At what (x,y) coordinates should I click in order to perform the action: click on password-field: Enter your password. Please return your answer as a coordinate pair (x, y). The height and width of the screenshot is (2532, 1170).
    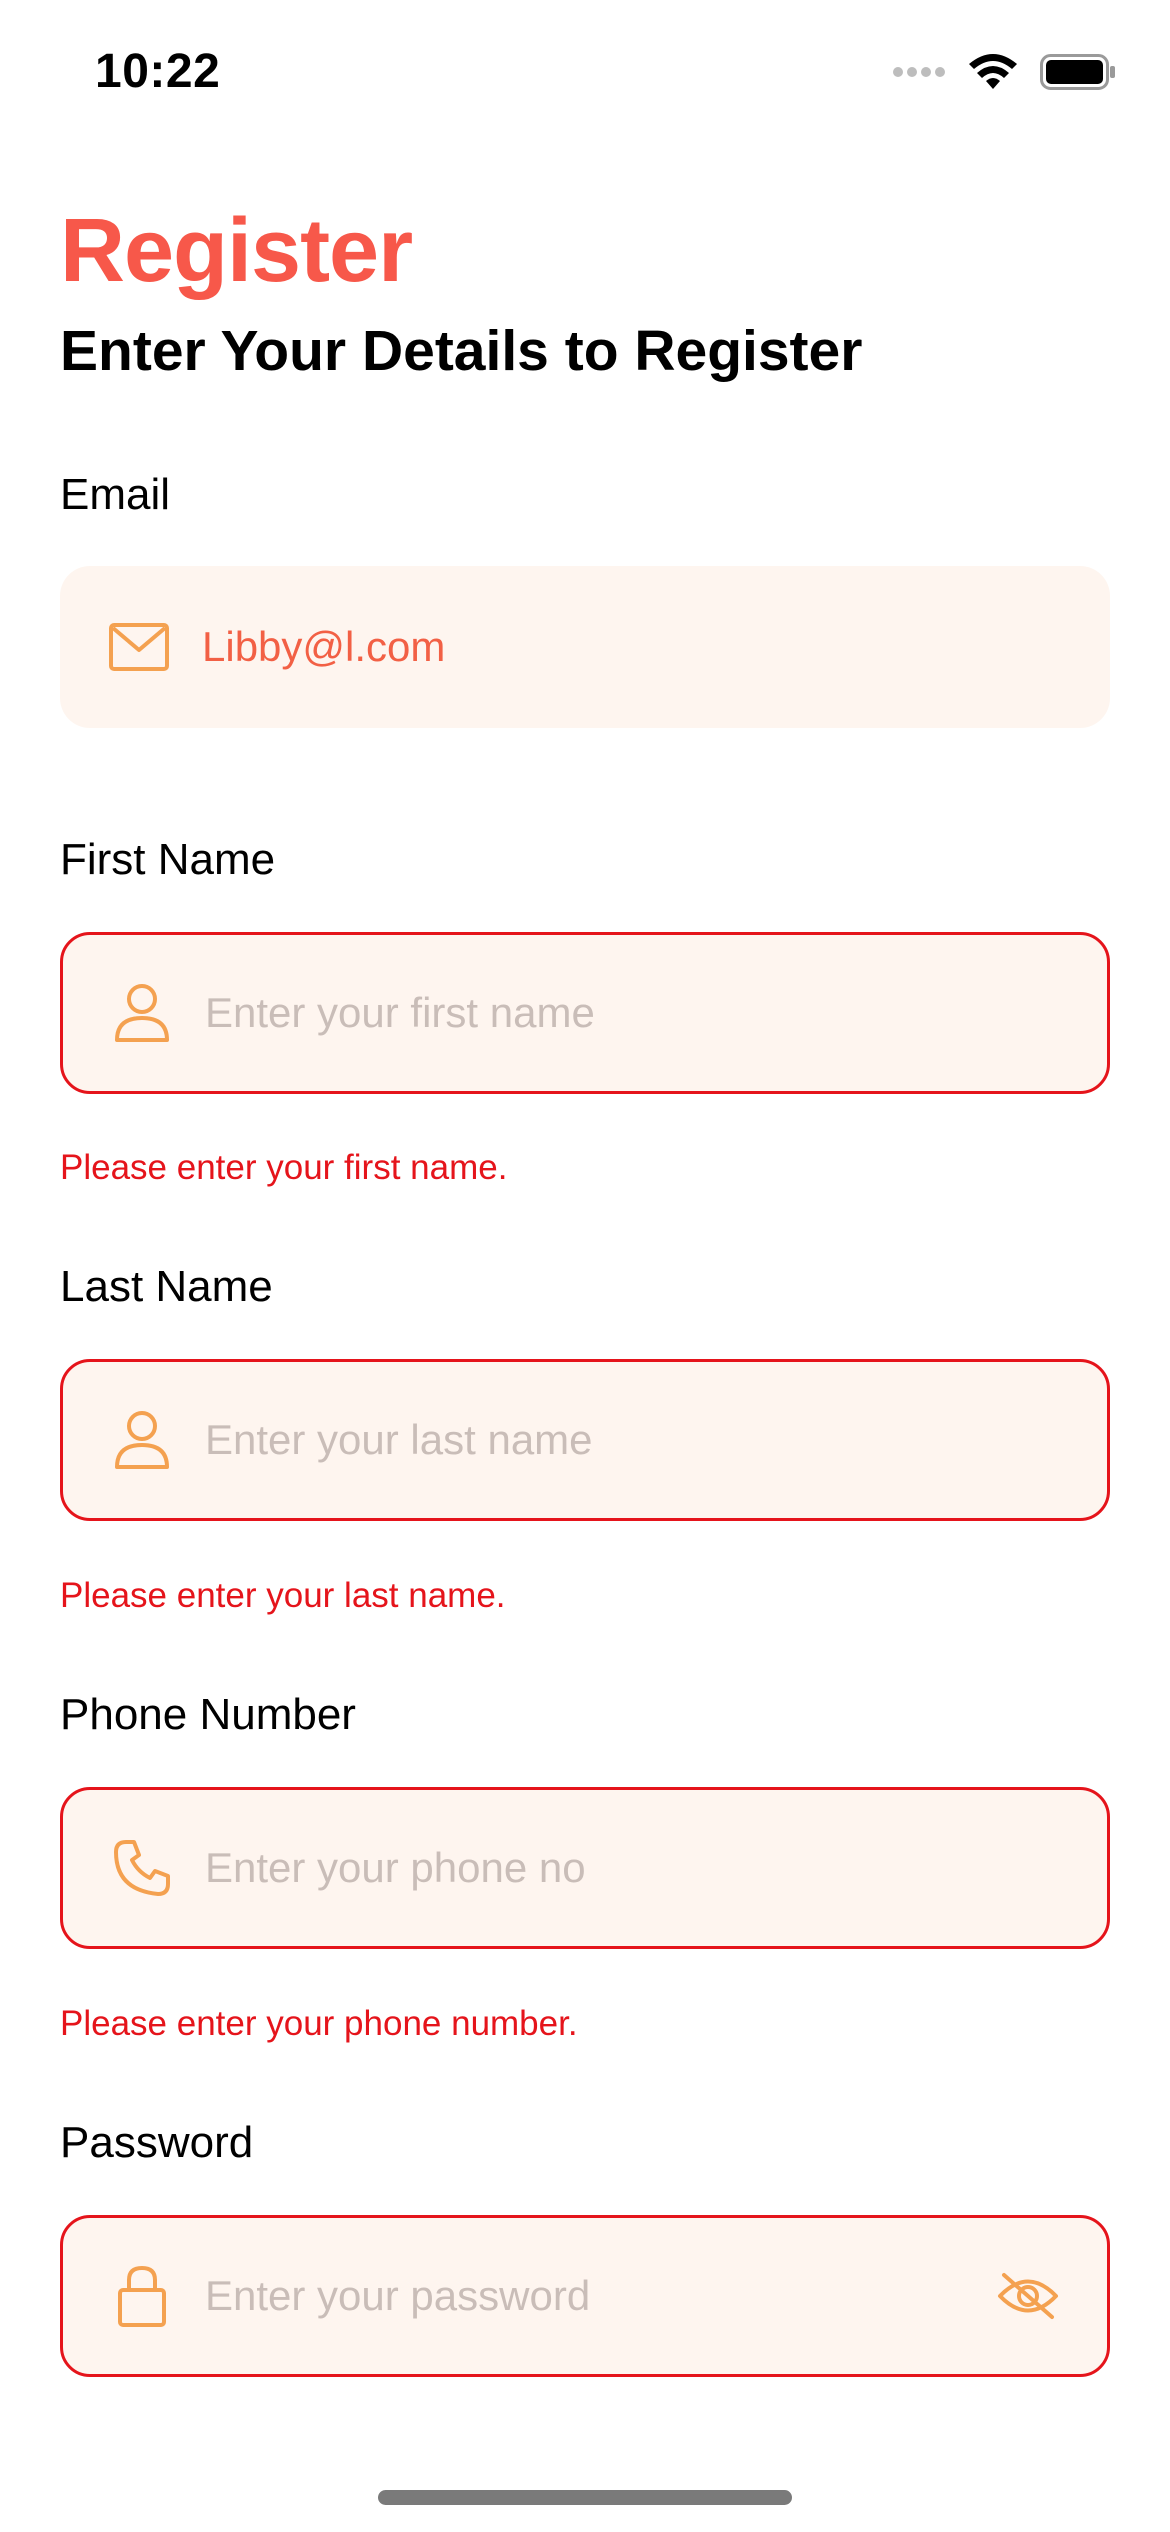
    Looking at the image, I should click on (585, 2296).